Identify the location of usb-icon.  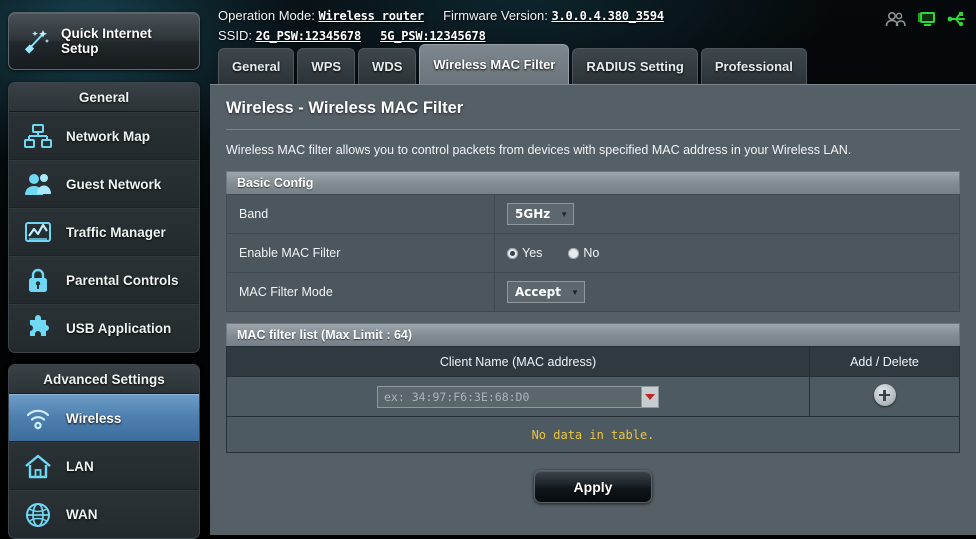
(957, 19).